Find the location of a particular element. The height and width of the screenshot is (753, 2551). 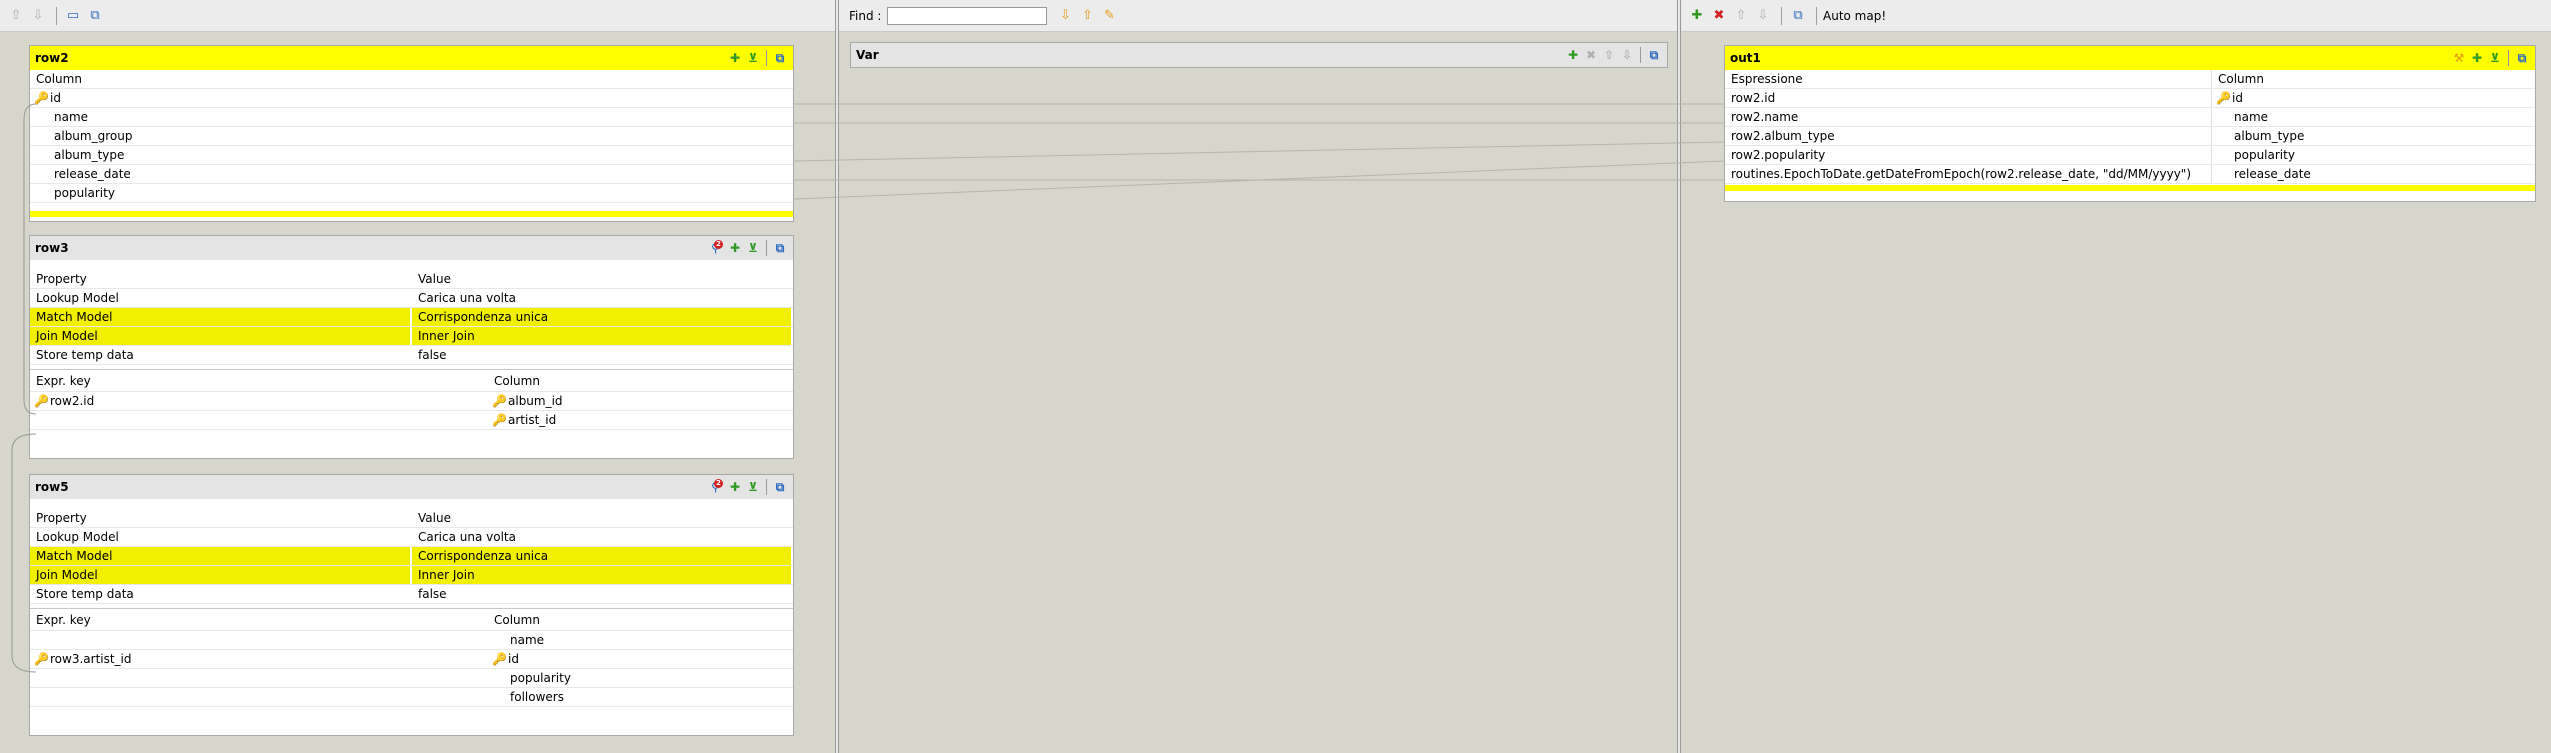

row2-title: row2 is located at coordinates (52, 58).